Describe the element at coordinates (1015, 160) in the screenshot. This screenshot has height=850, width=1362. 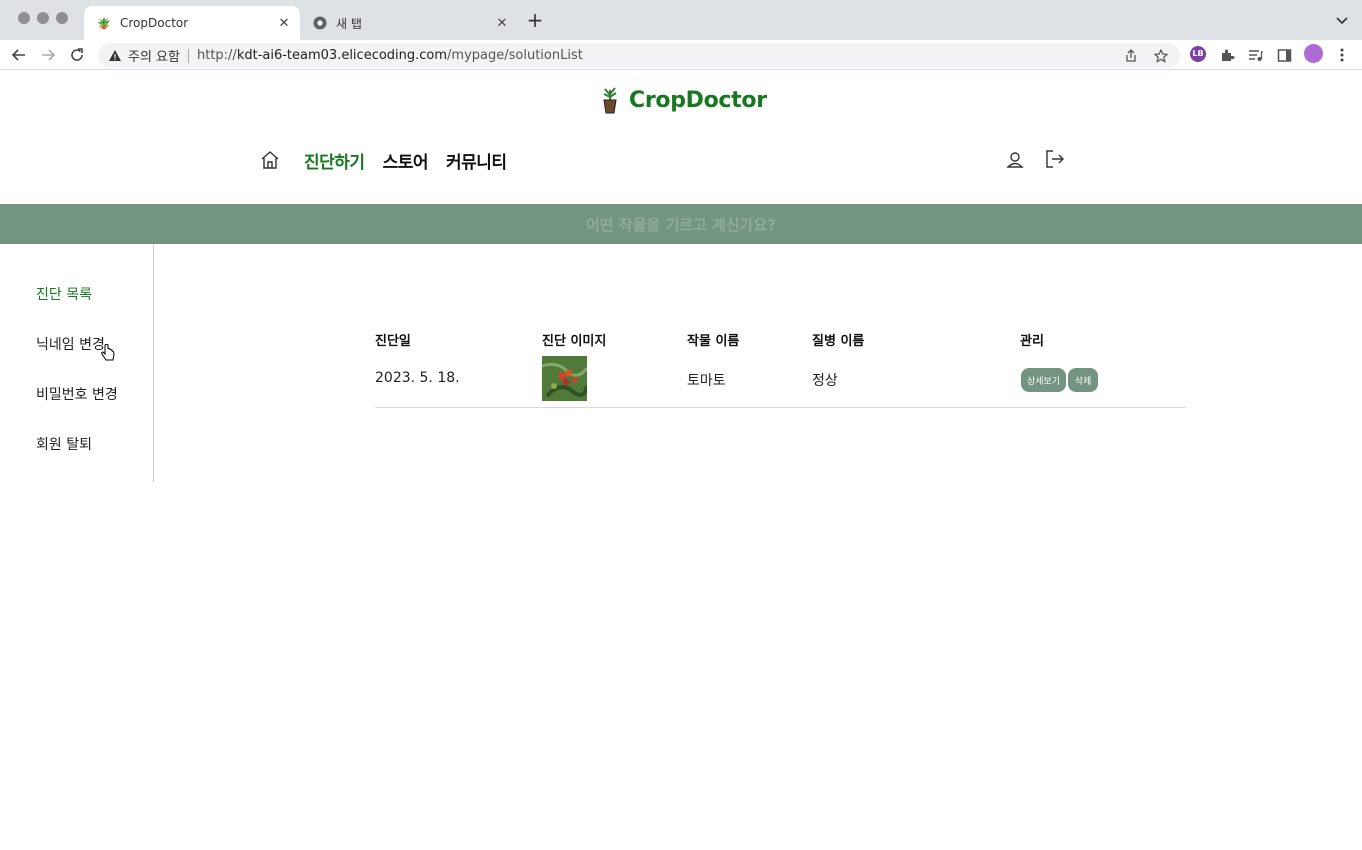
I see `user-icon` at that location.